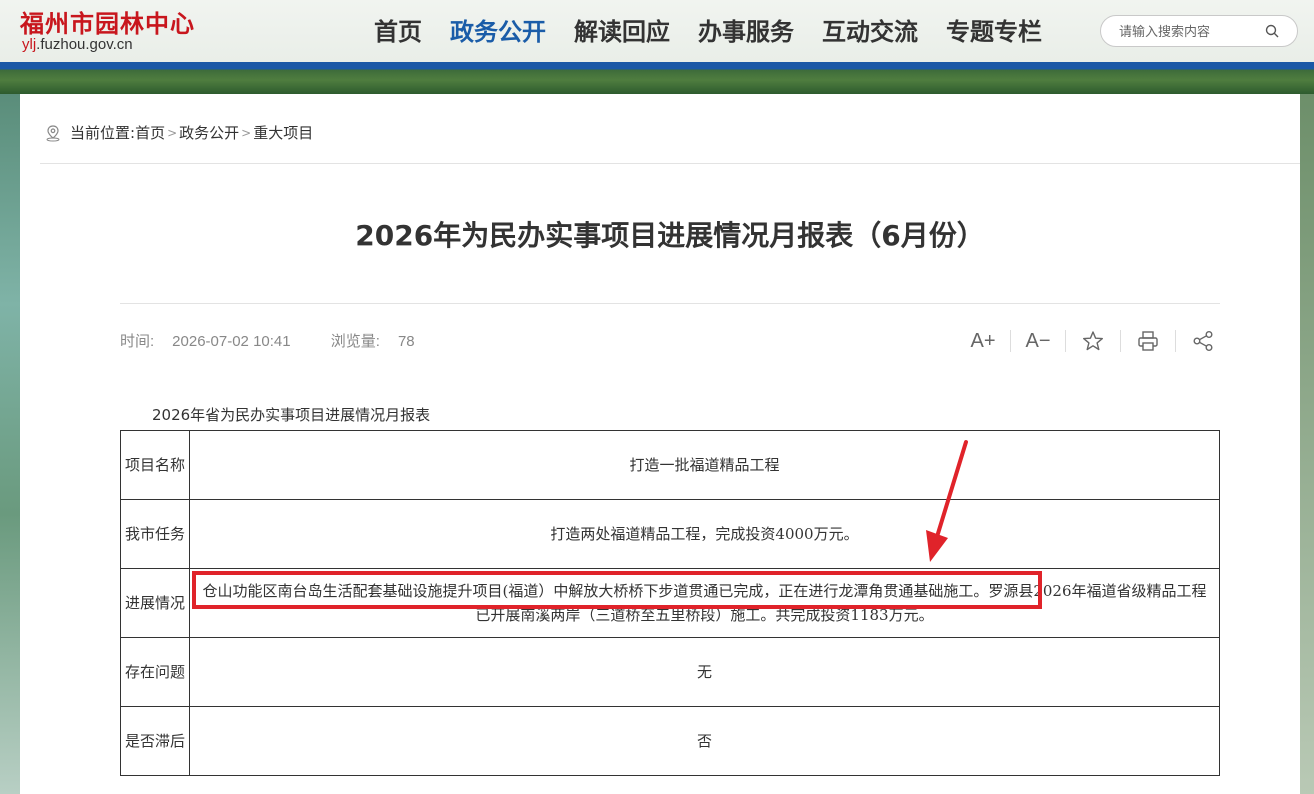  I want to click on font-decrease-button: A−, so click(1038, 341).